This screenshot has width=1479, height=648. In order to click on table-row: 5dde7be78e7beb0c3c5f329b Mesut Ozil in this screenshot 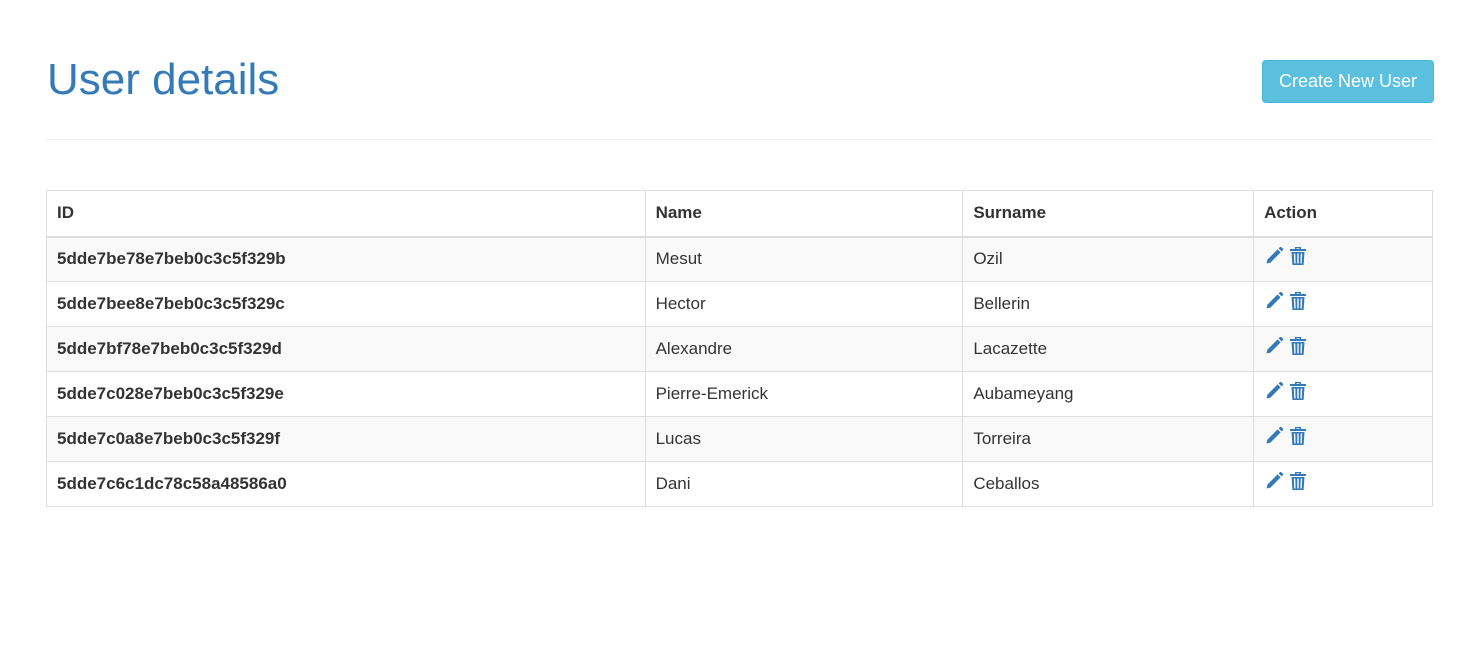, I will do `click(739, 259)`.